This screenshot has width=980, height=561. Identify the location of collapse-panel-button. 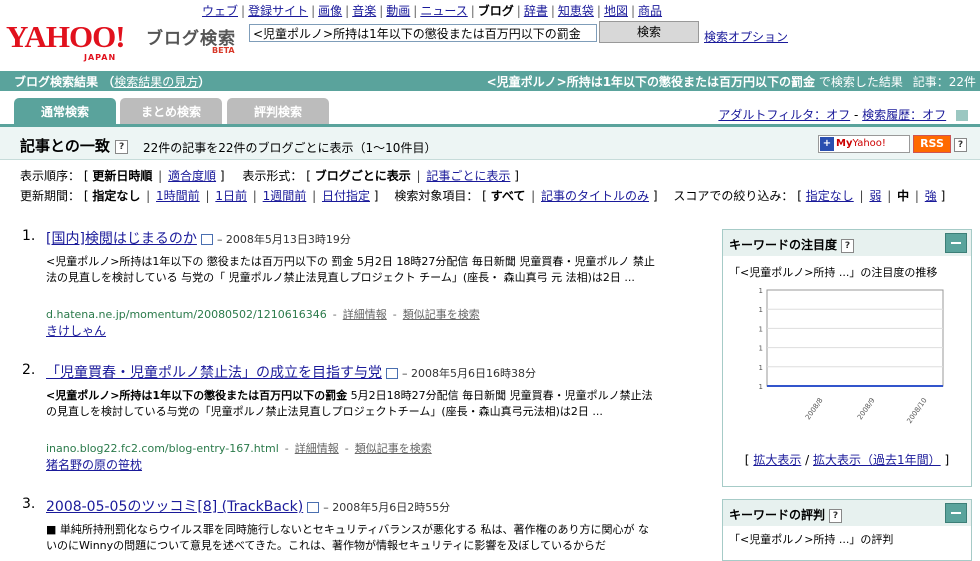
(956, 243).